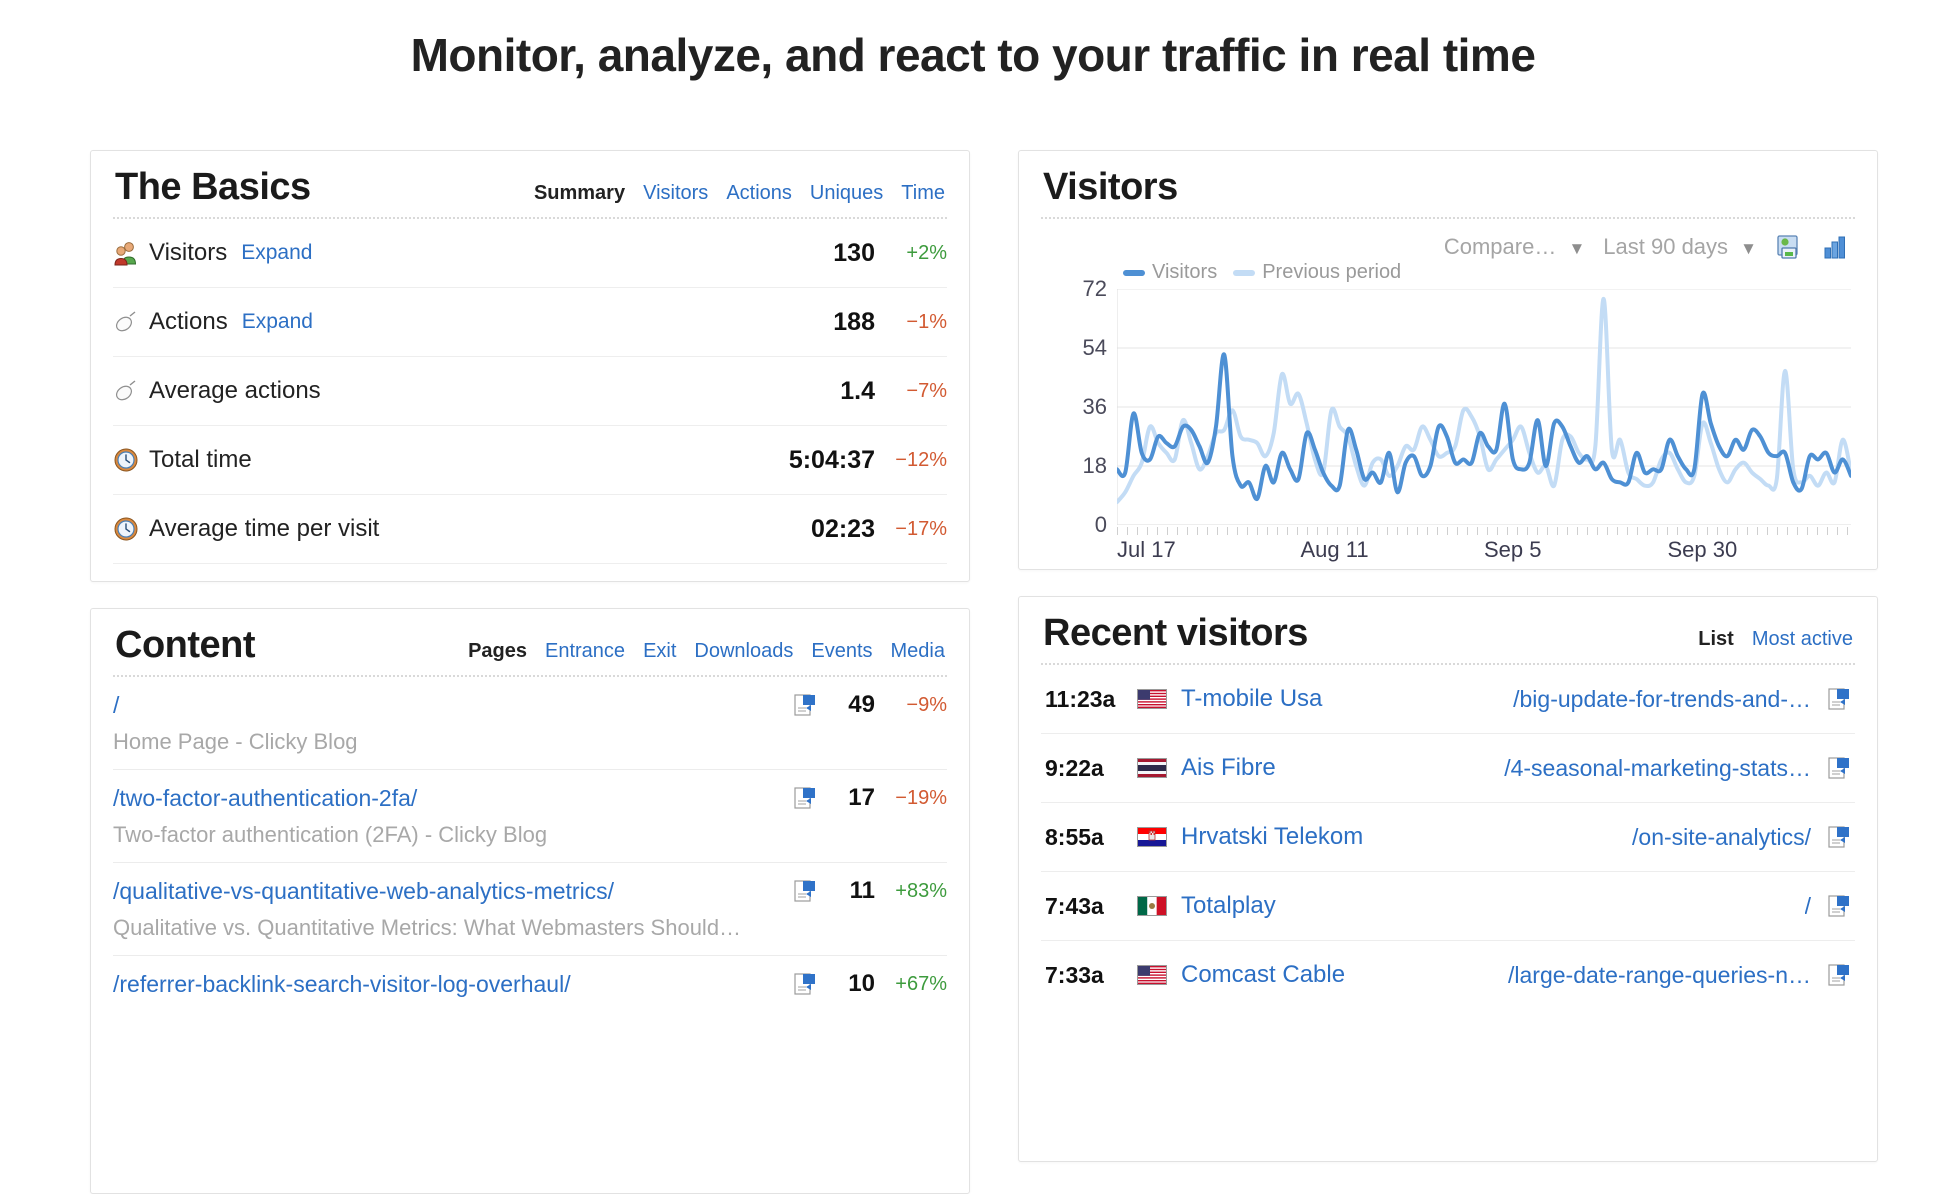 Image resolution: width=1946 pixels, height=1194 pixels. I want to click on mx-flag-icon, so click(1152, 906).